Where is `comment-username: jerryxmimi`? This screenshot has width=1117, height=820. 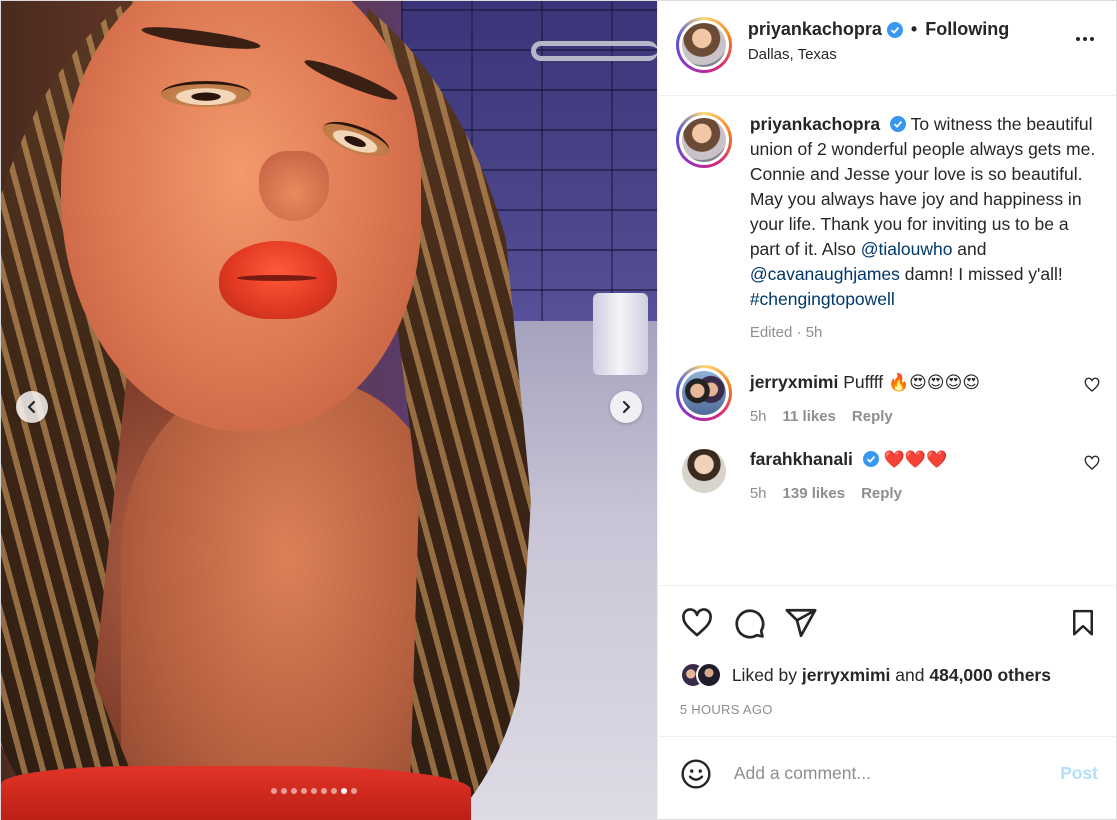 comment-username: jerryxmimi is located at coordinates (794, 382).